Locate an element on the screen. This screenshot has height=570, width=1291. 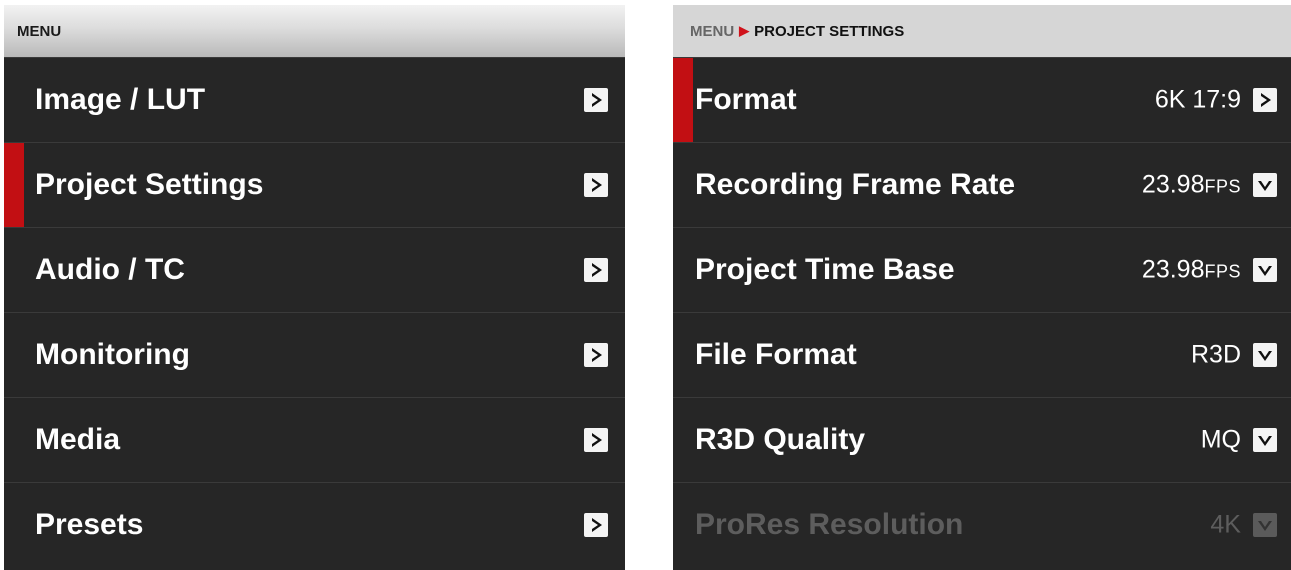
menu-item-project-settings: Project Settings is located at coordinates (314, 184).